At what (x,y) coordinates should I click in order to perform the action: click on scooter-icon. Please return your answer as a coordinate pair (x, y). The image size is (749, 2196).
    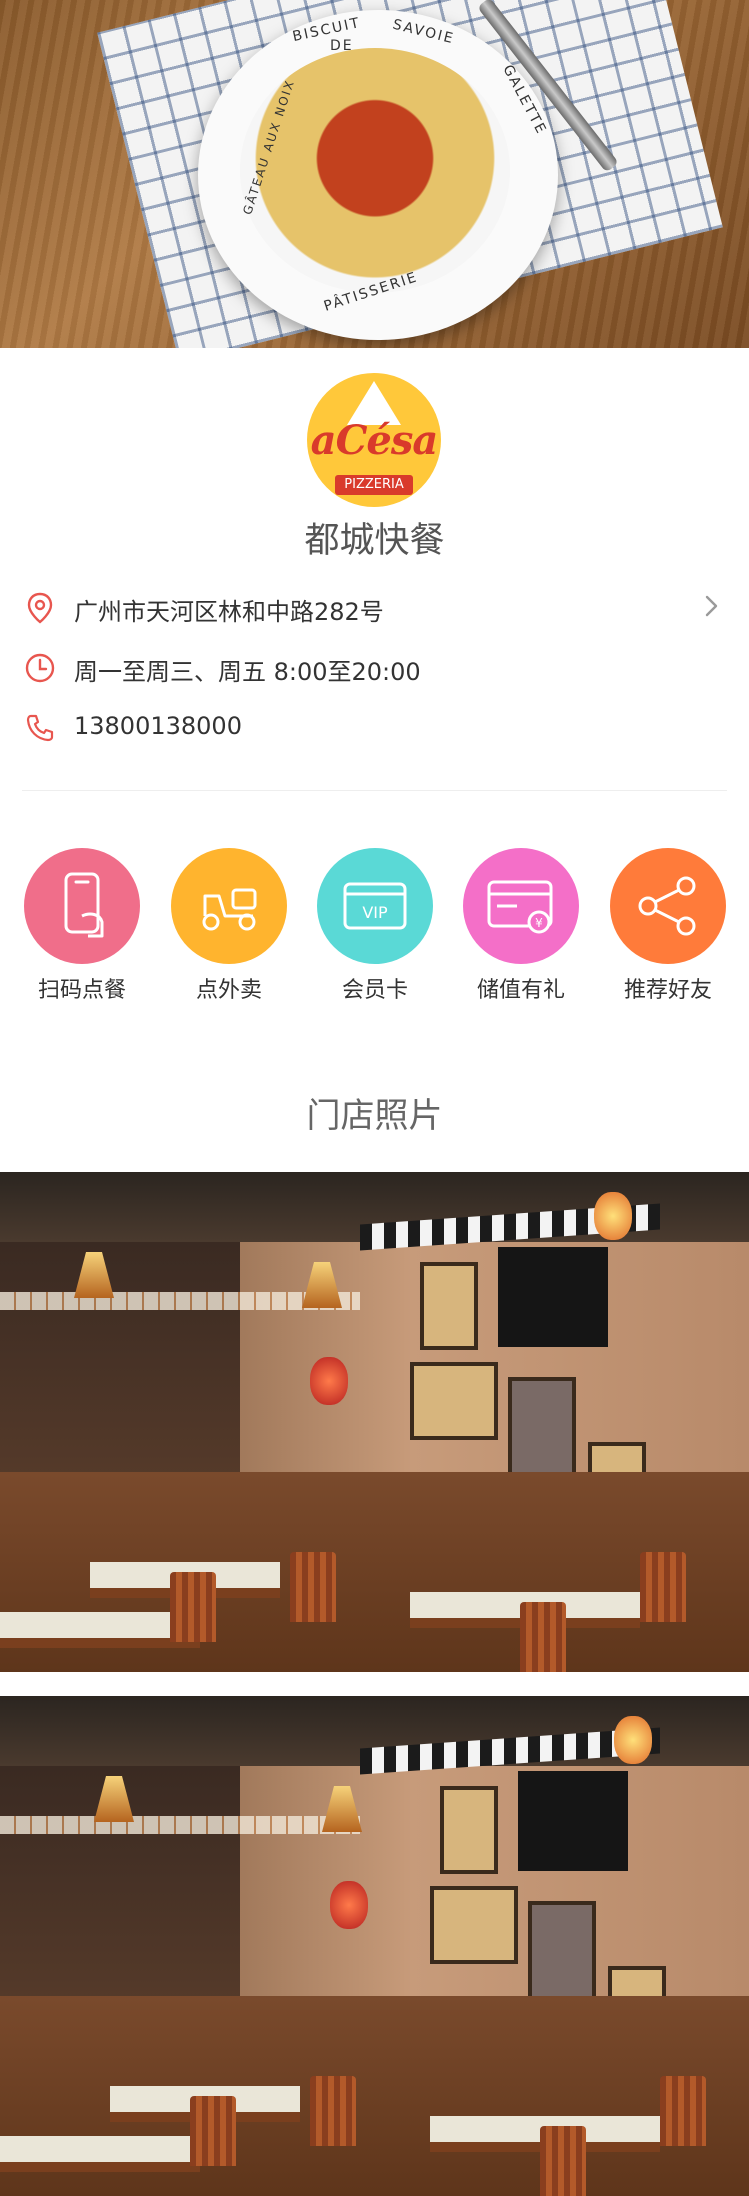
    Looking at the image, I should click on (229, 909).